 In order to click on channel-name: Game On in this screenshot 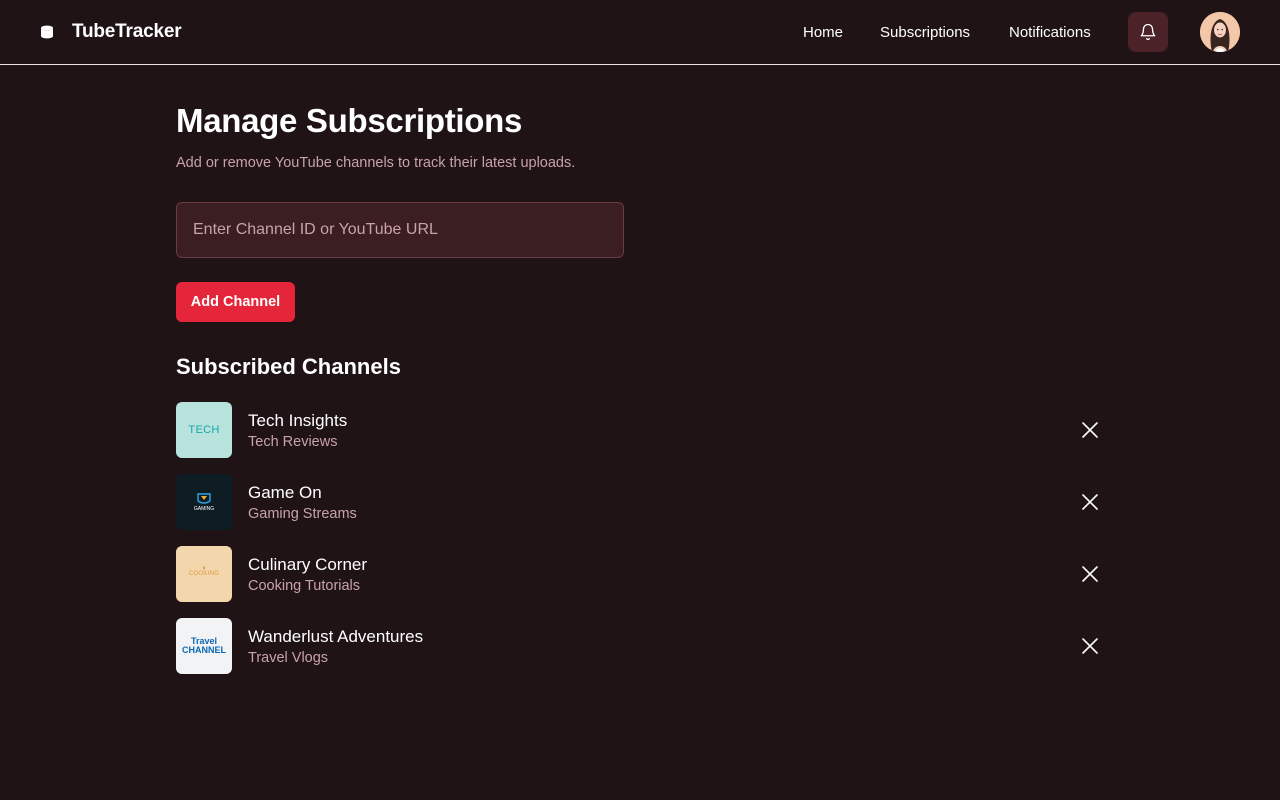, I will do `click(285, 492)`.